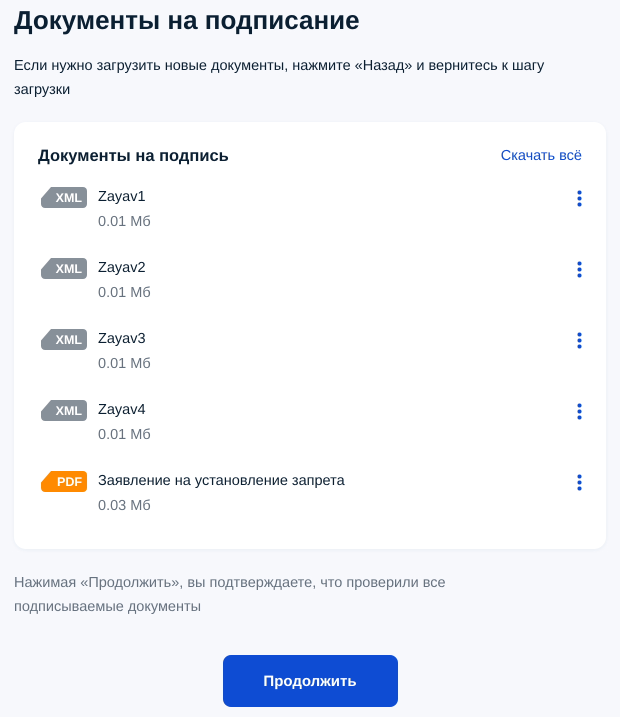 Image resolution: width=620 pixels, height=717 pixels. Describe the element at coordinates (280, 78) in the screenshot. I see `intro-text: Если нужно загрузить новые документы, нажмите «Назад» и вернитесь к шагу загрузки` at that location.